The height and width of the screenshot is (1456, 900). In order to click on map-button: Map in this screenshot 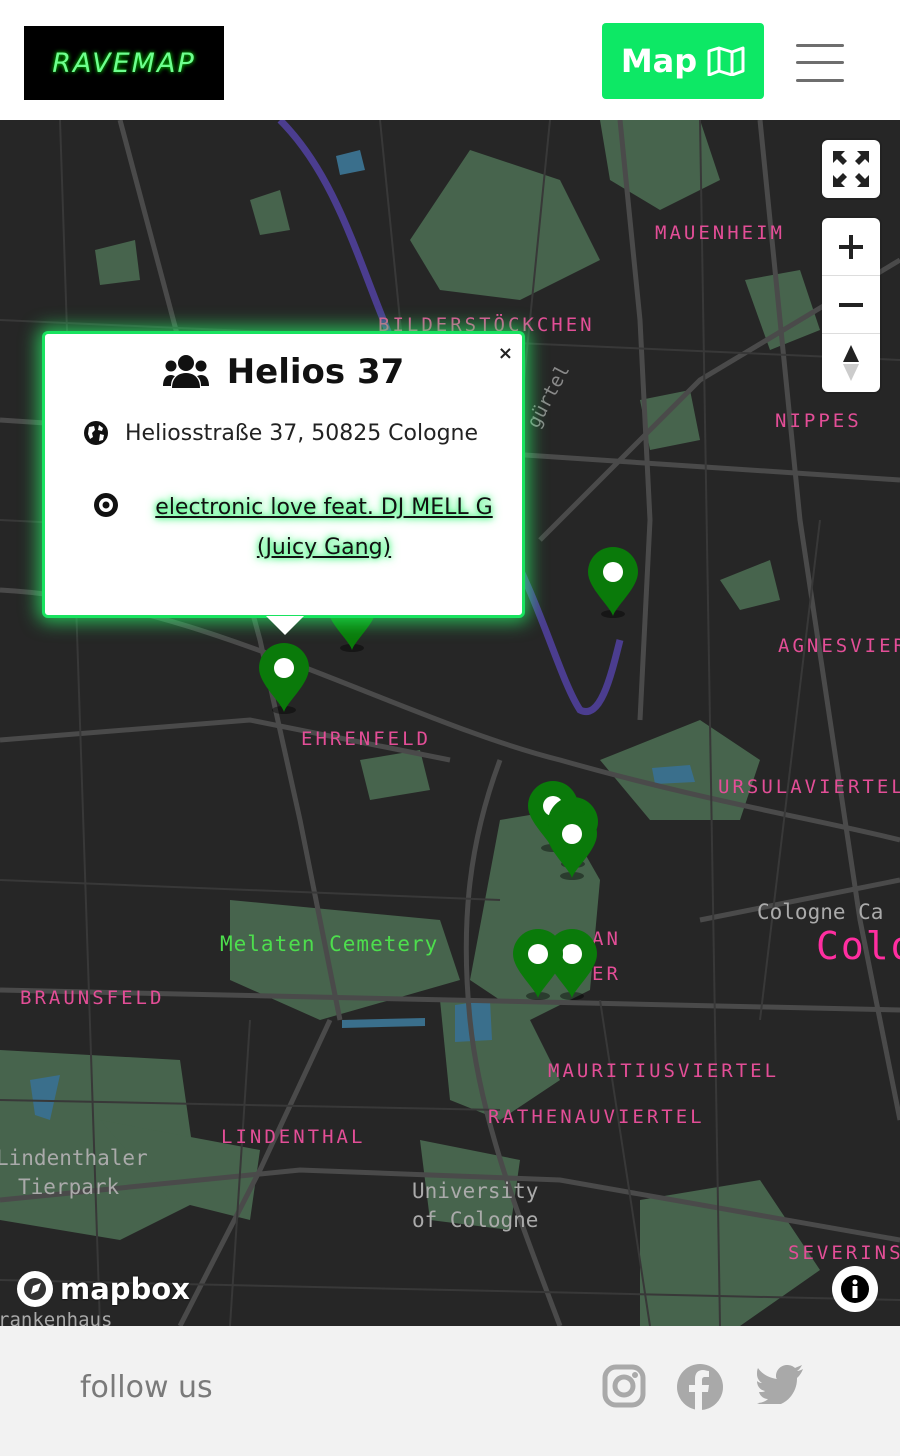, I will do `click(683, 61)`.